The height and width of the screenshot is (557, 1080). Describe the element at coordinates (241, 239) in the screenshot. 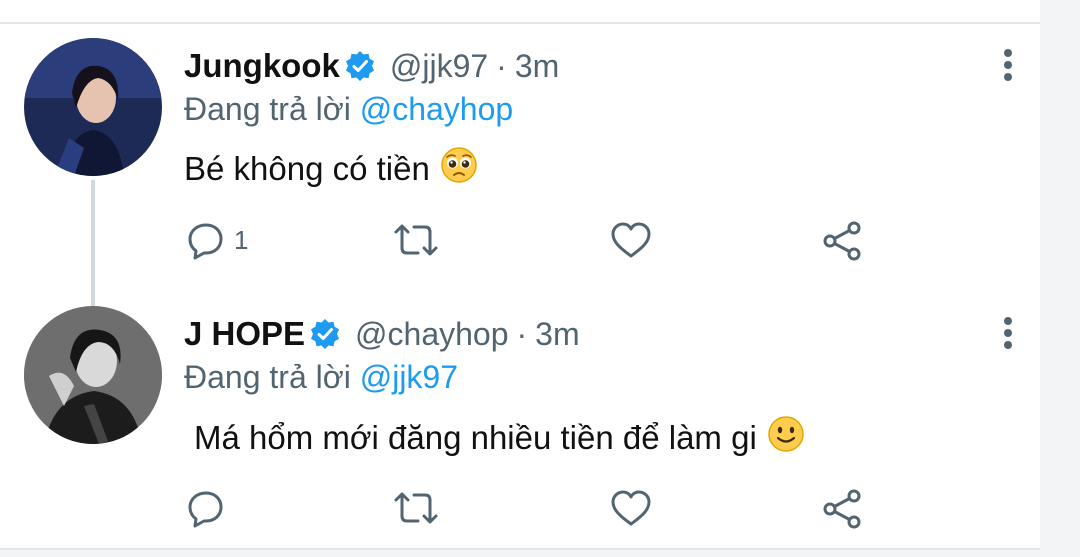

I see `reply-count: 1` at that location.